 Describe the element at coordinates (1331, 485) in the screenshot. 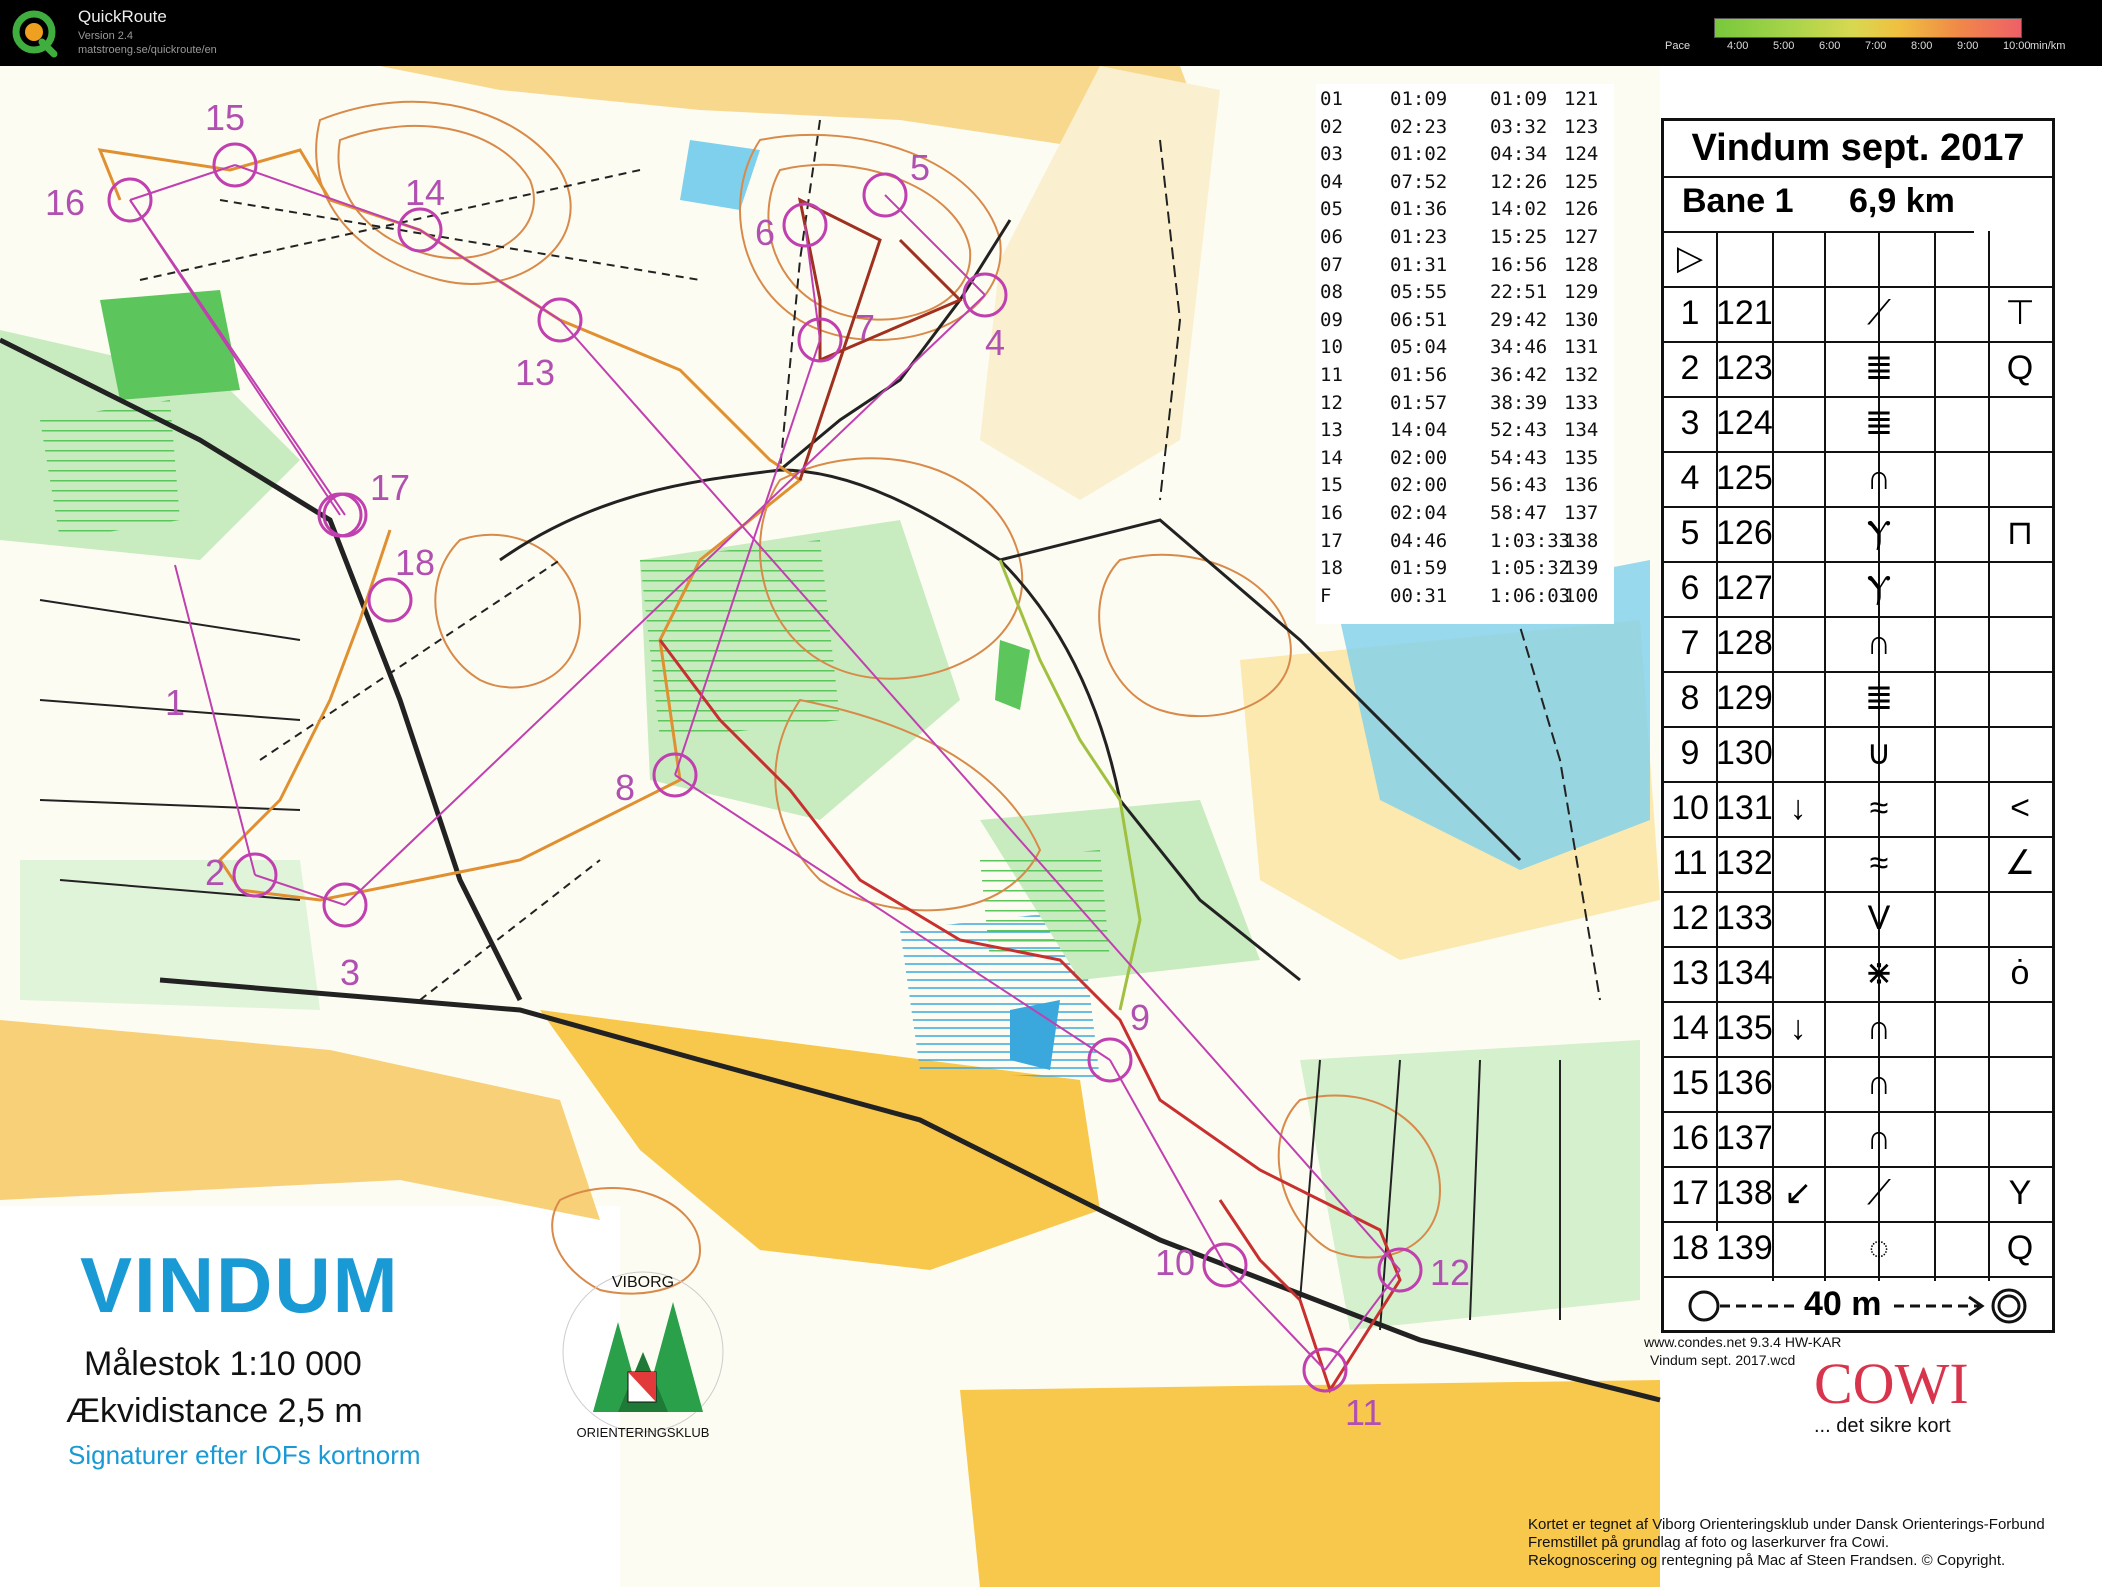

I see `split-leg: 15` at that location.